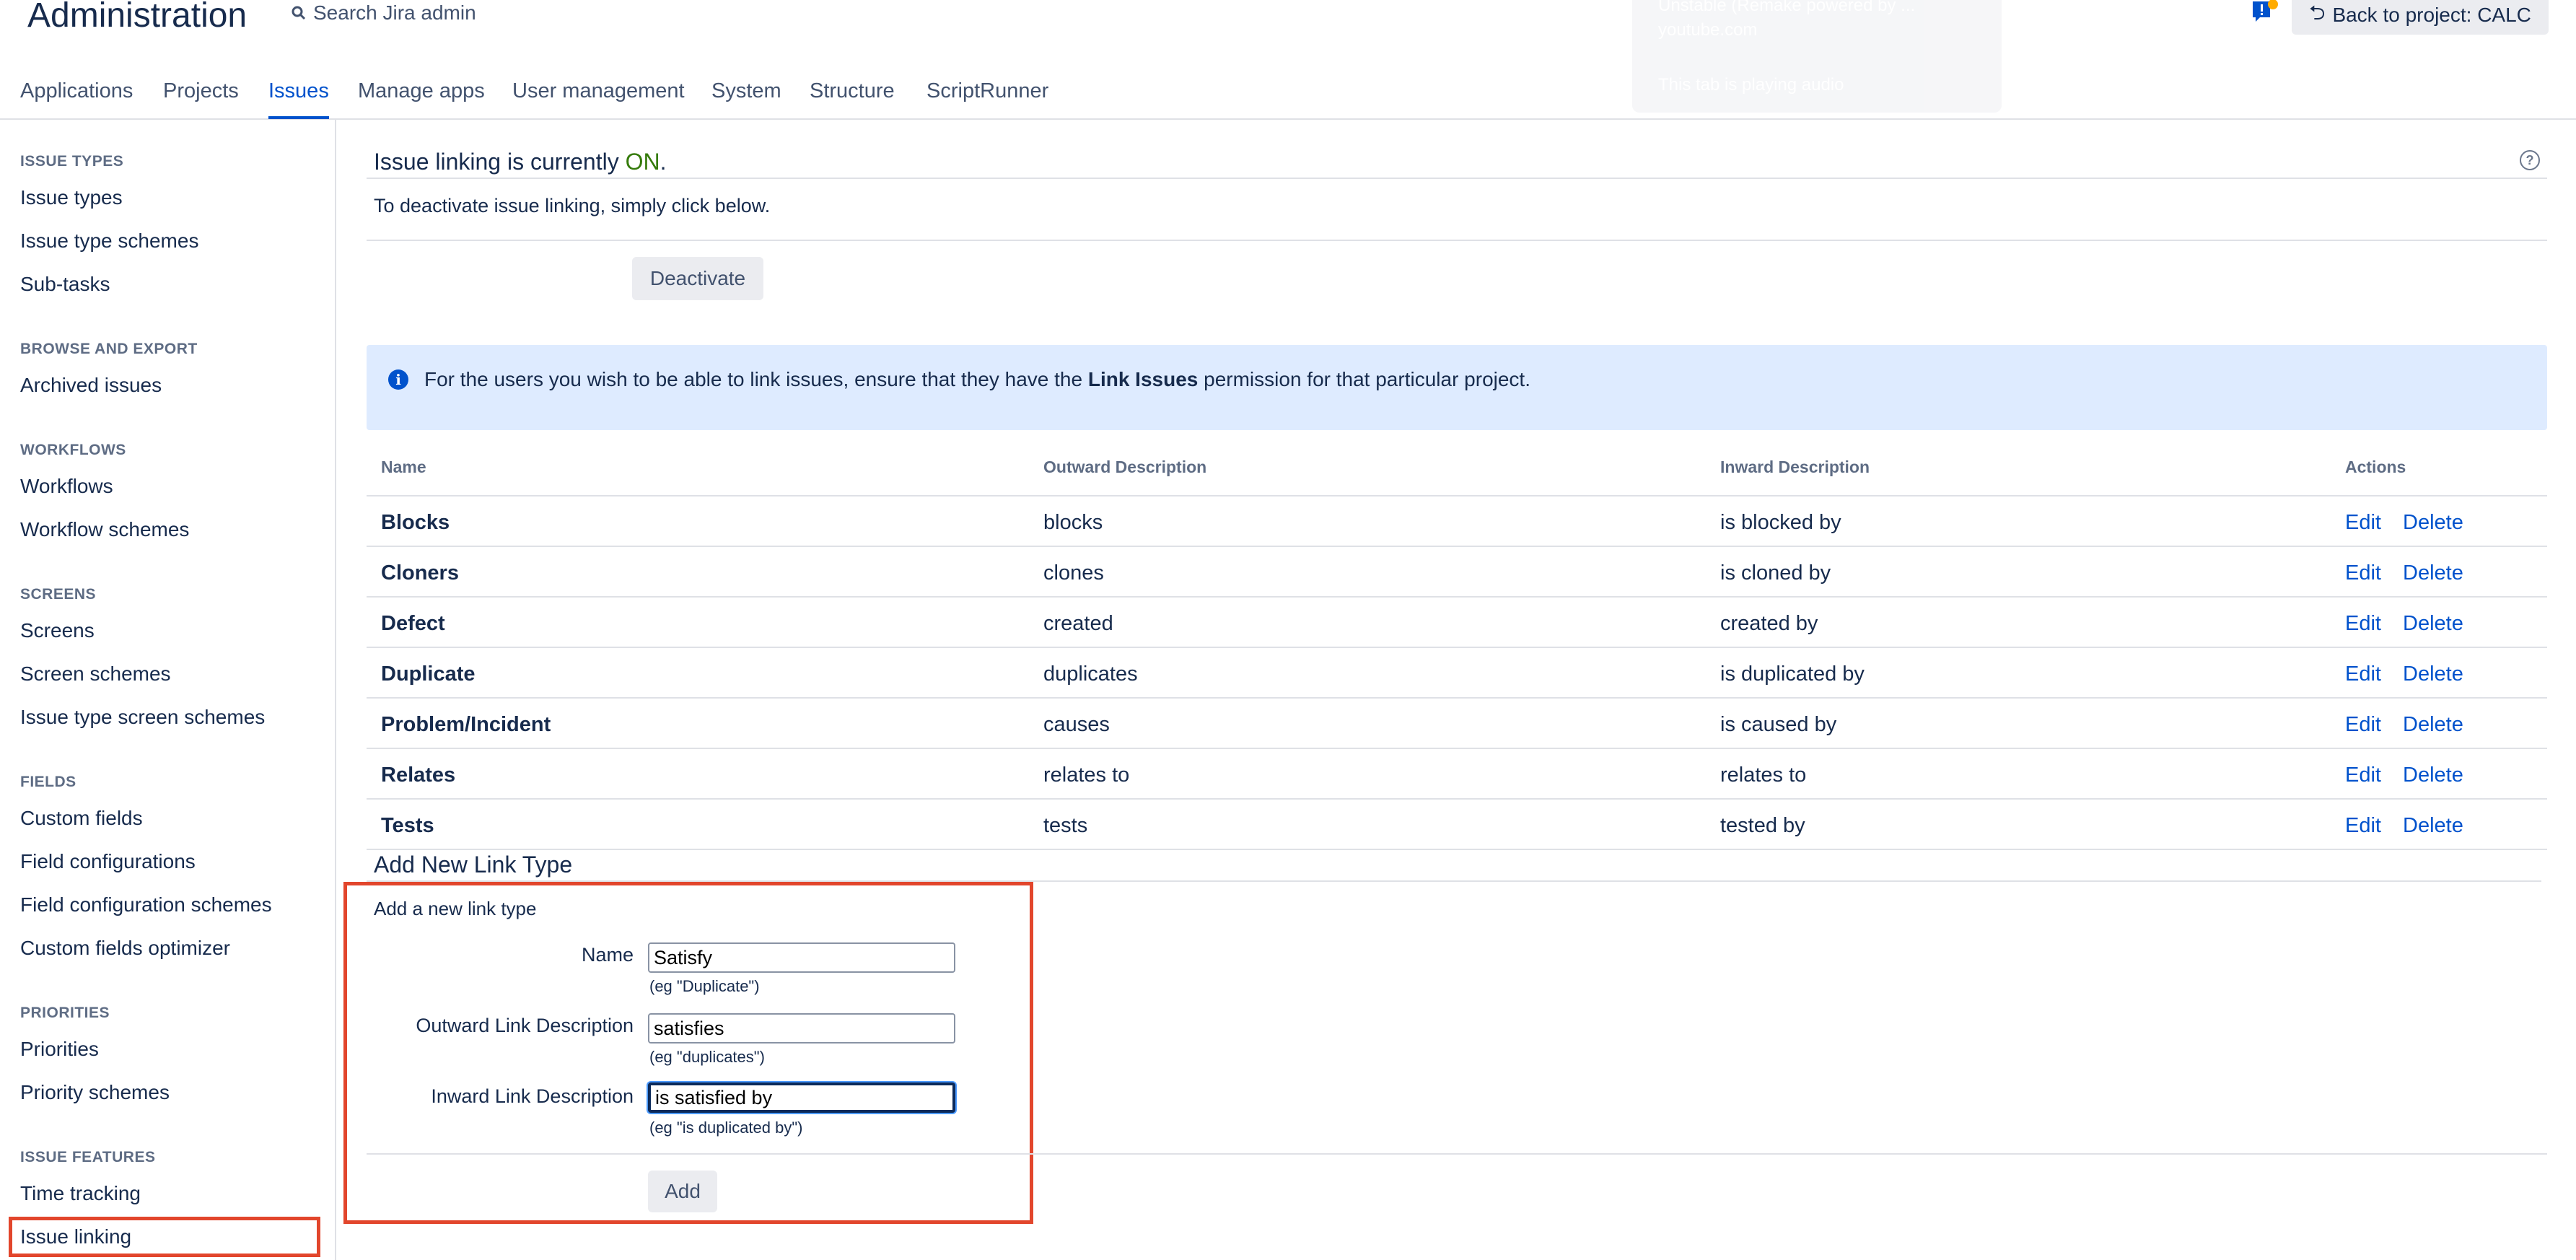  Describe the element at coordinates (72, 161) in the screenshot. I see `sidebar-heading-issue-types: ISSUE TYPES` at that location.